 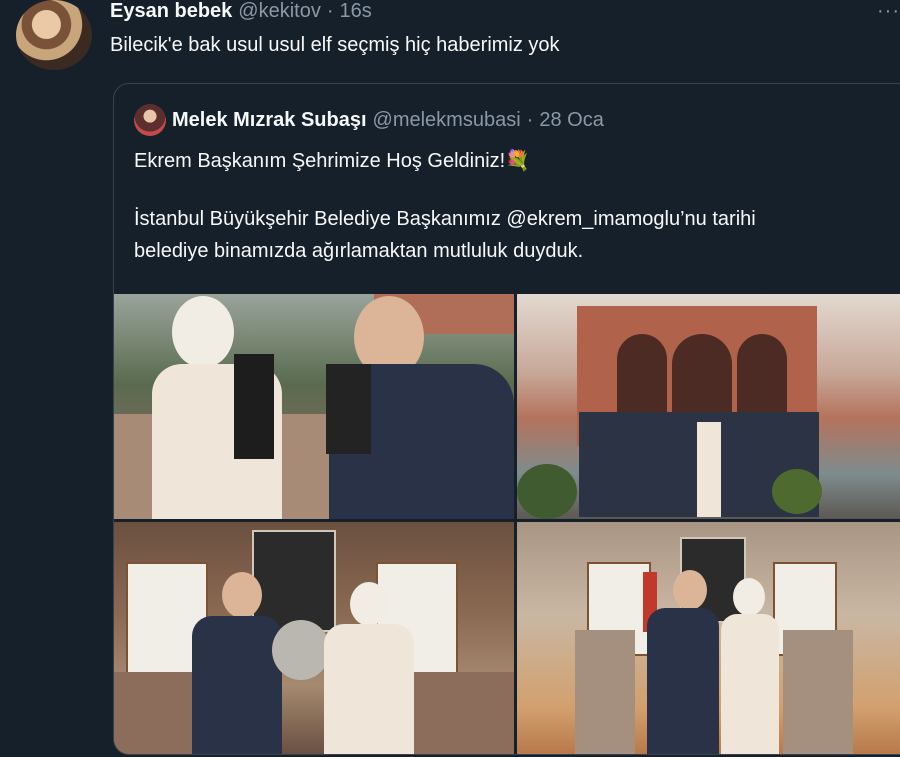 I want to click on photo-office-portrait, so click(x=708, y=638).